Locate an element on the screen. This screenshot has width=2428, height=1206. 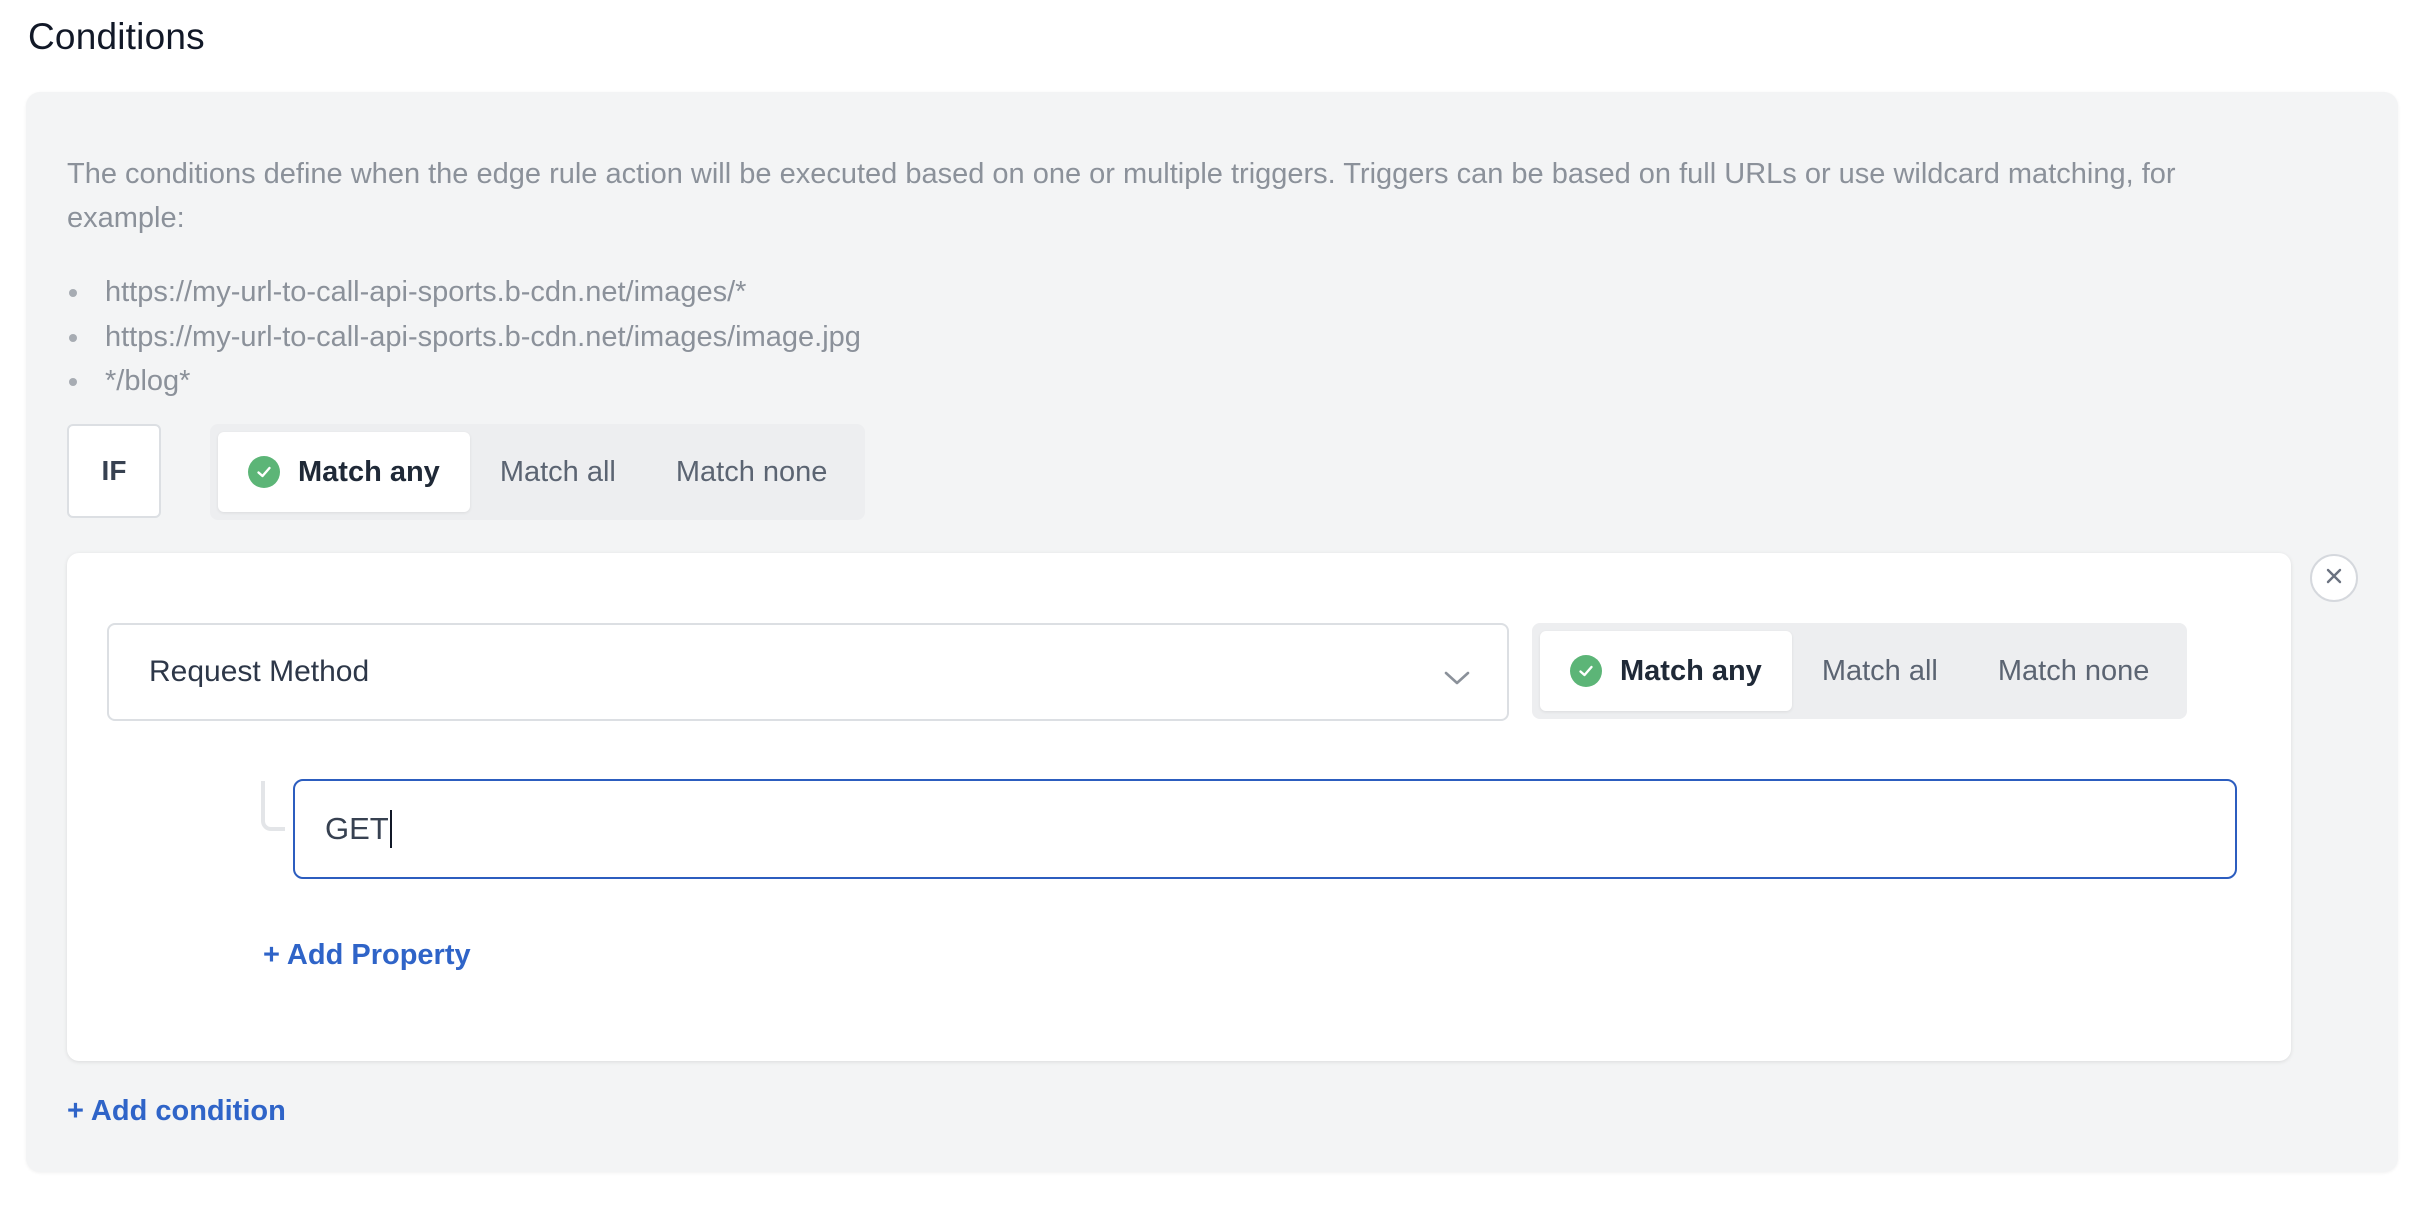
remove-condition-button is located at coordinates (2334, 578).